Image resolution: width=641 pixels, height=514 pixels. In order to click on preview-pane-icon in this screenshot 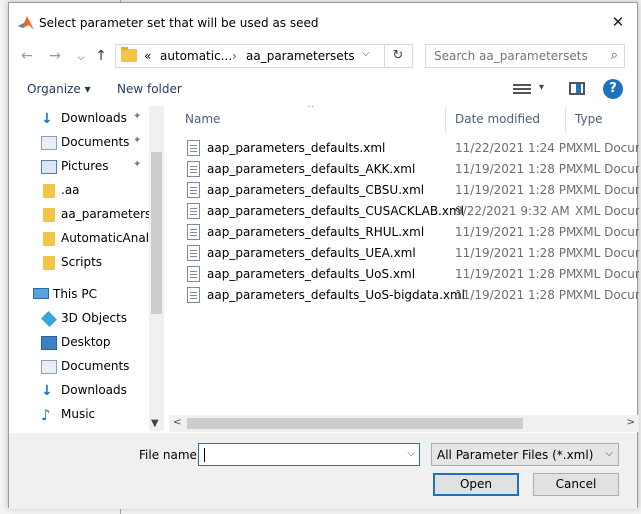, I will do `click(577, 88)`.